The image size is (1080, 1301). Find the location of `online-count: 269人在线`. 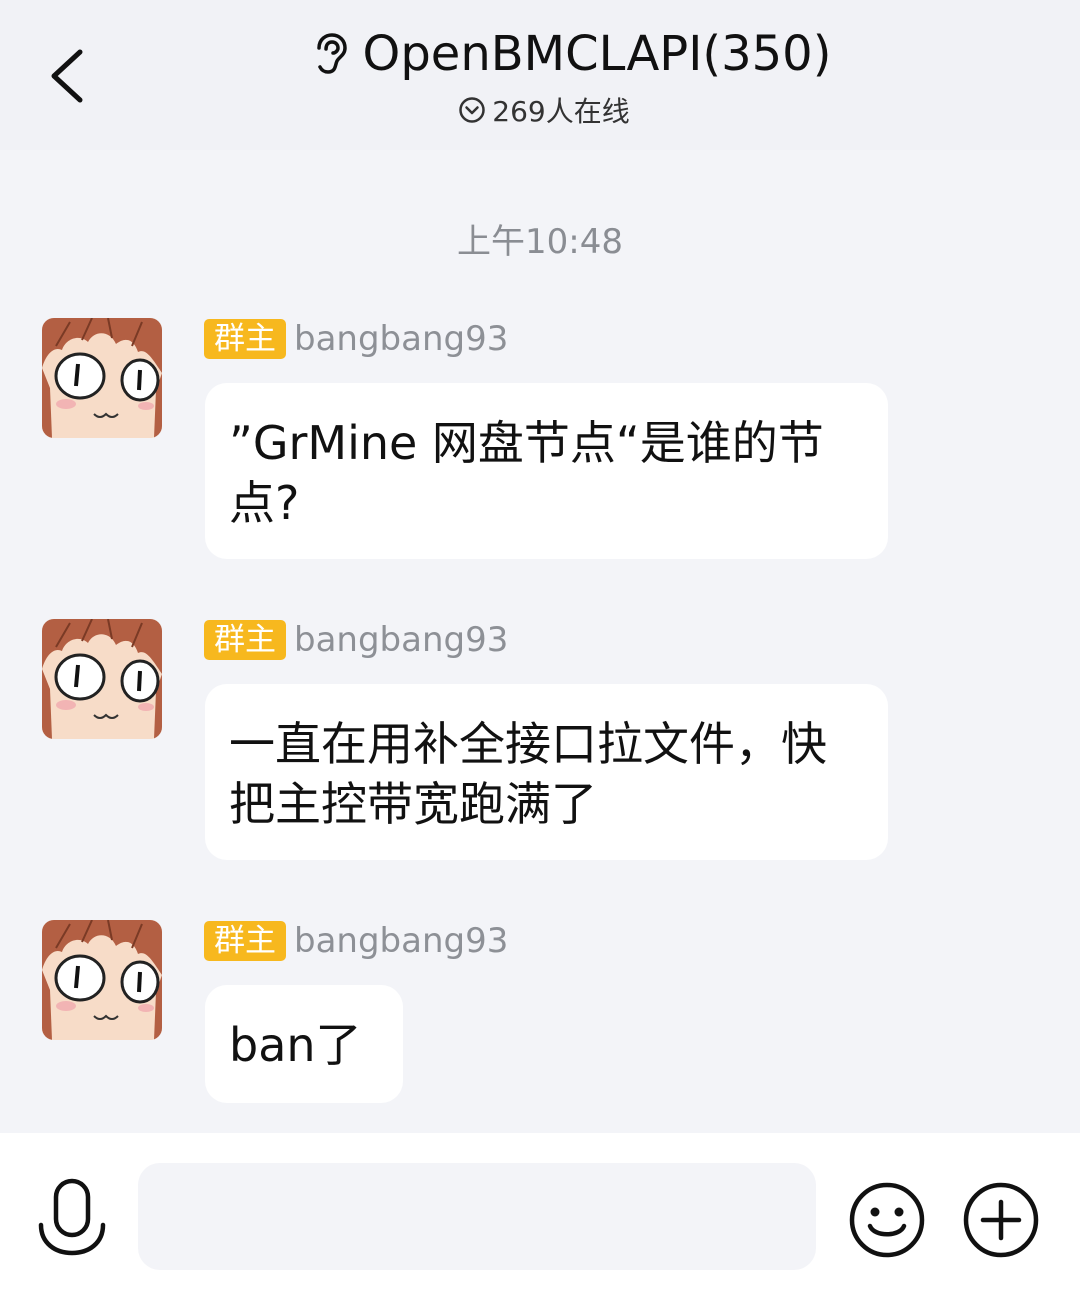

online-count: 269人在线 is located at coordinates (561, 111).